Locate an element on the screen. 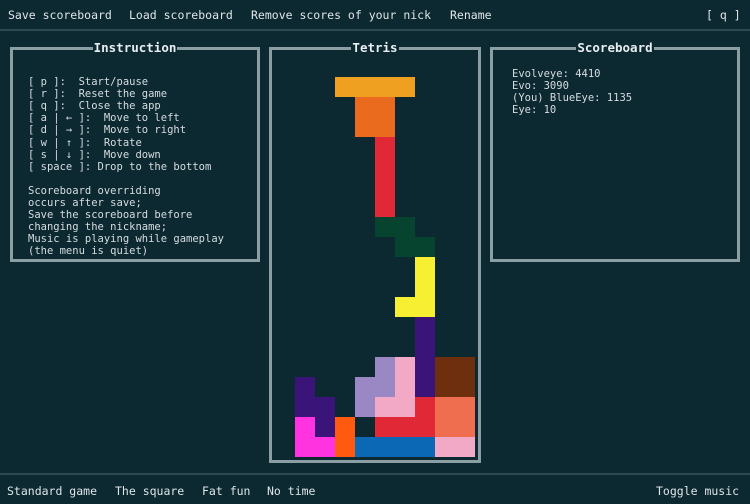 The image size is (750, 504). key-hint: [ s | ↓ ]: Move down is located at coordinates (94, 154).